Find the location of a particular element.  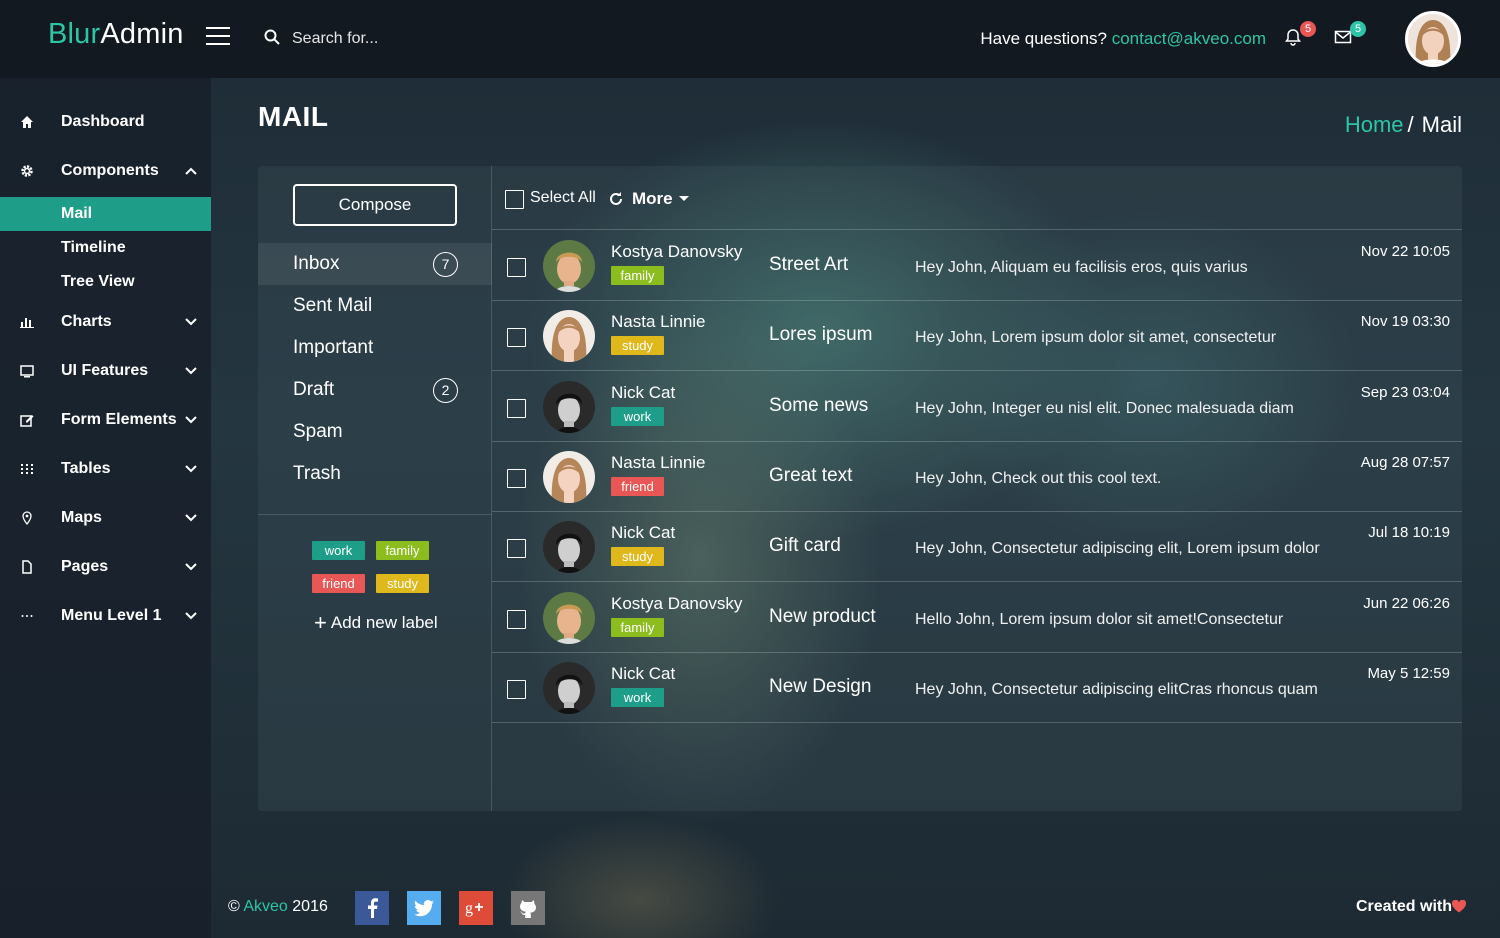

caret-down-icon is located at coordinates (683, 198).